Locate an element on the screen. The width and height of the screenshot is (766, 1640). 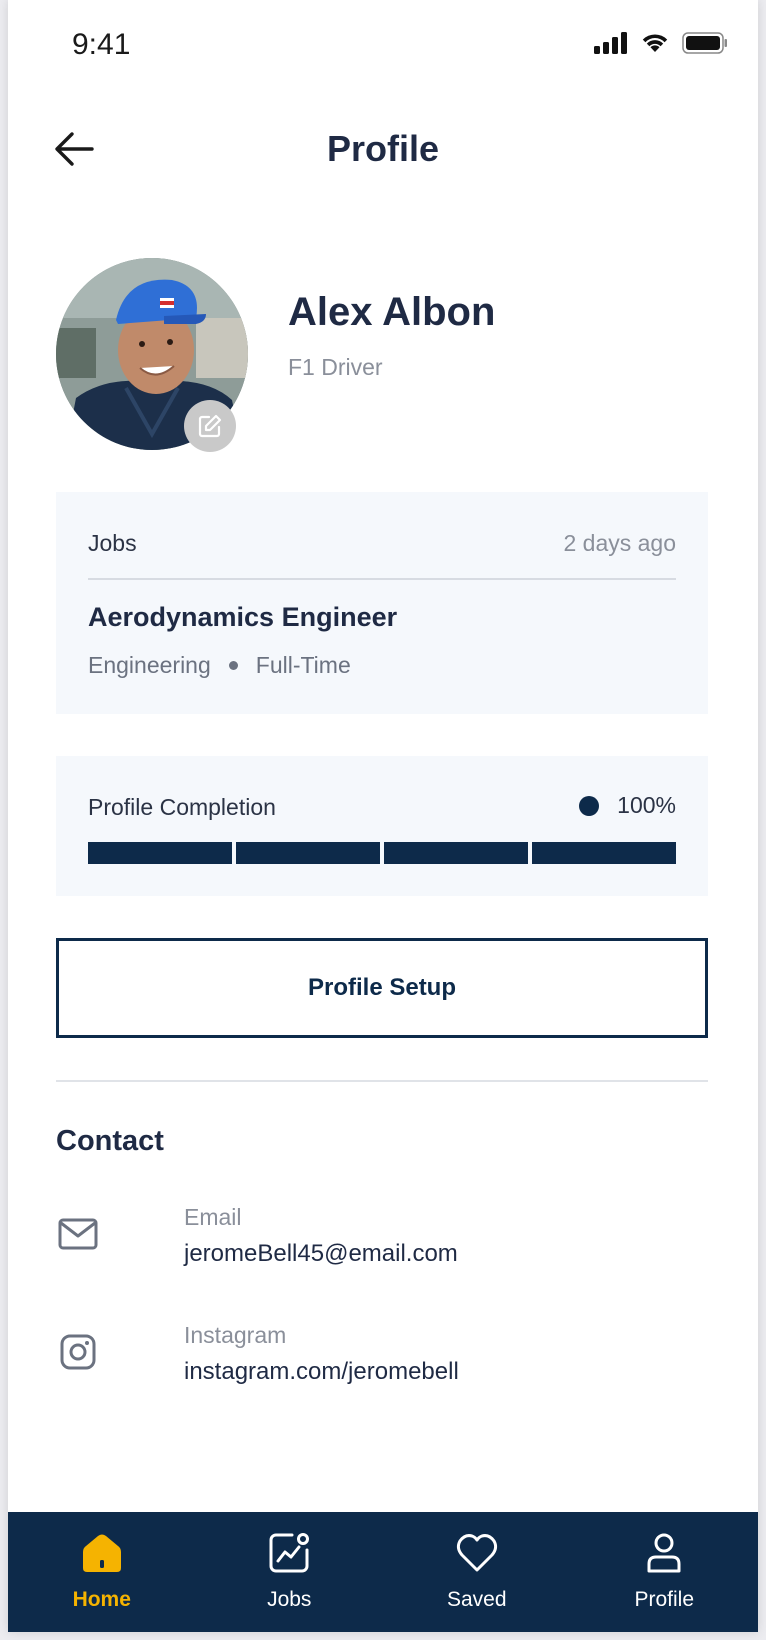
edit-avatar-button is located at coordinates (210, 426).